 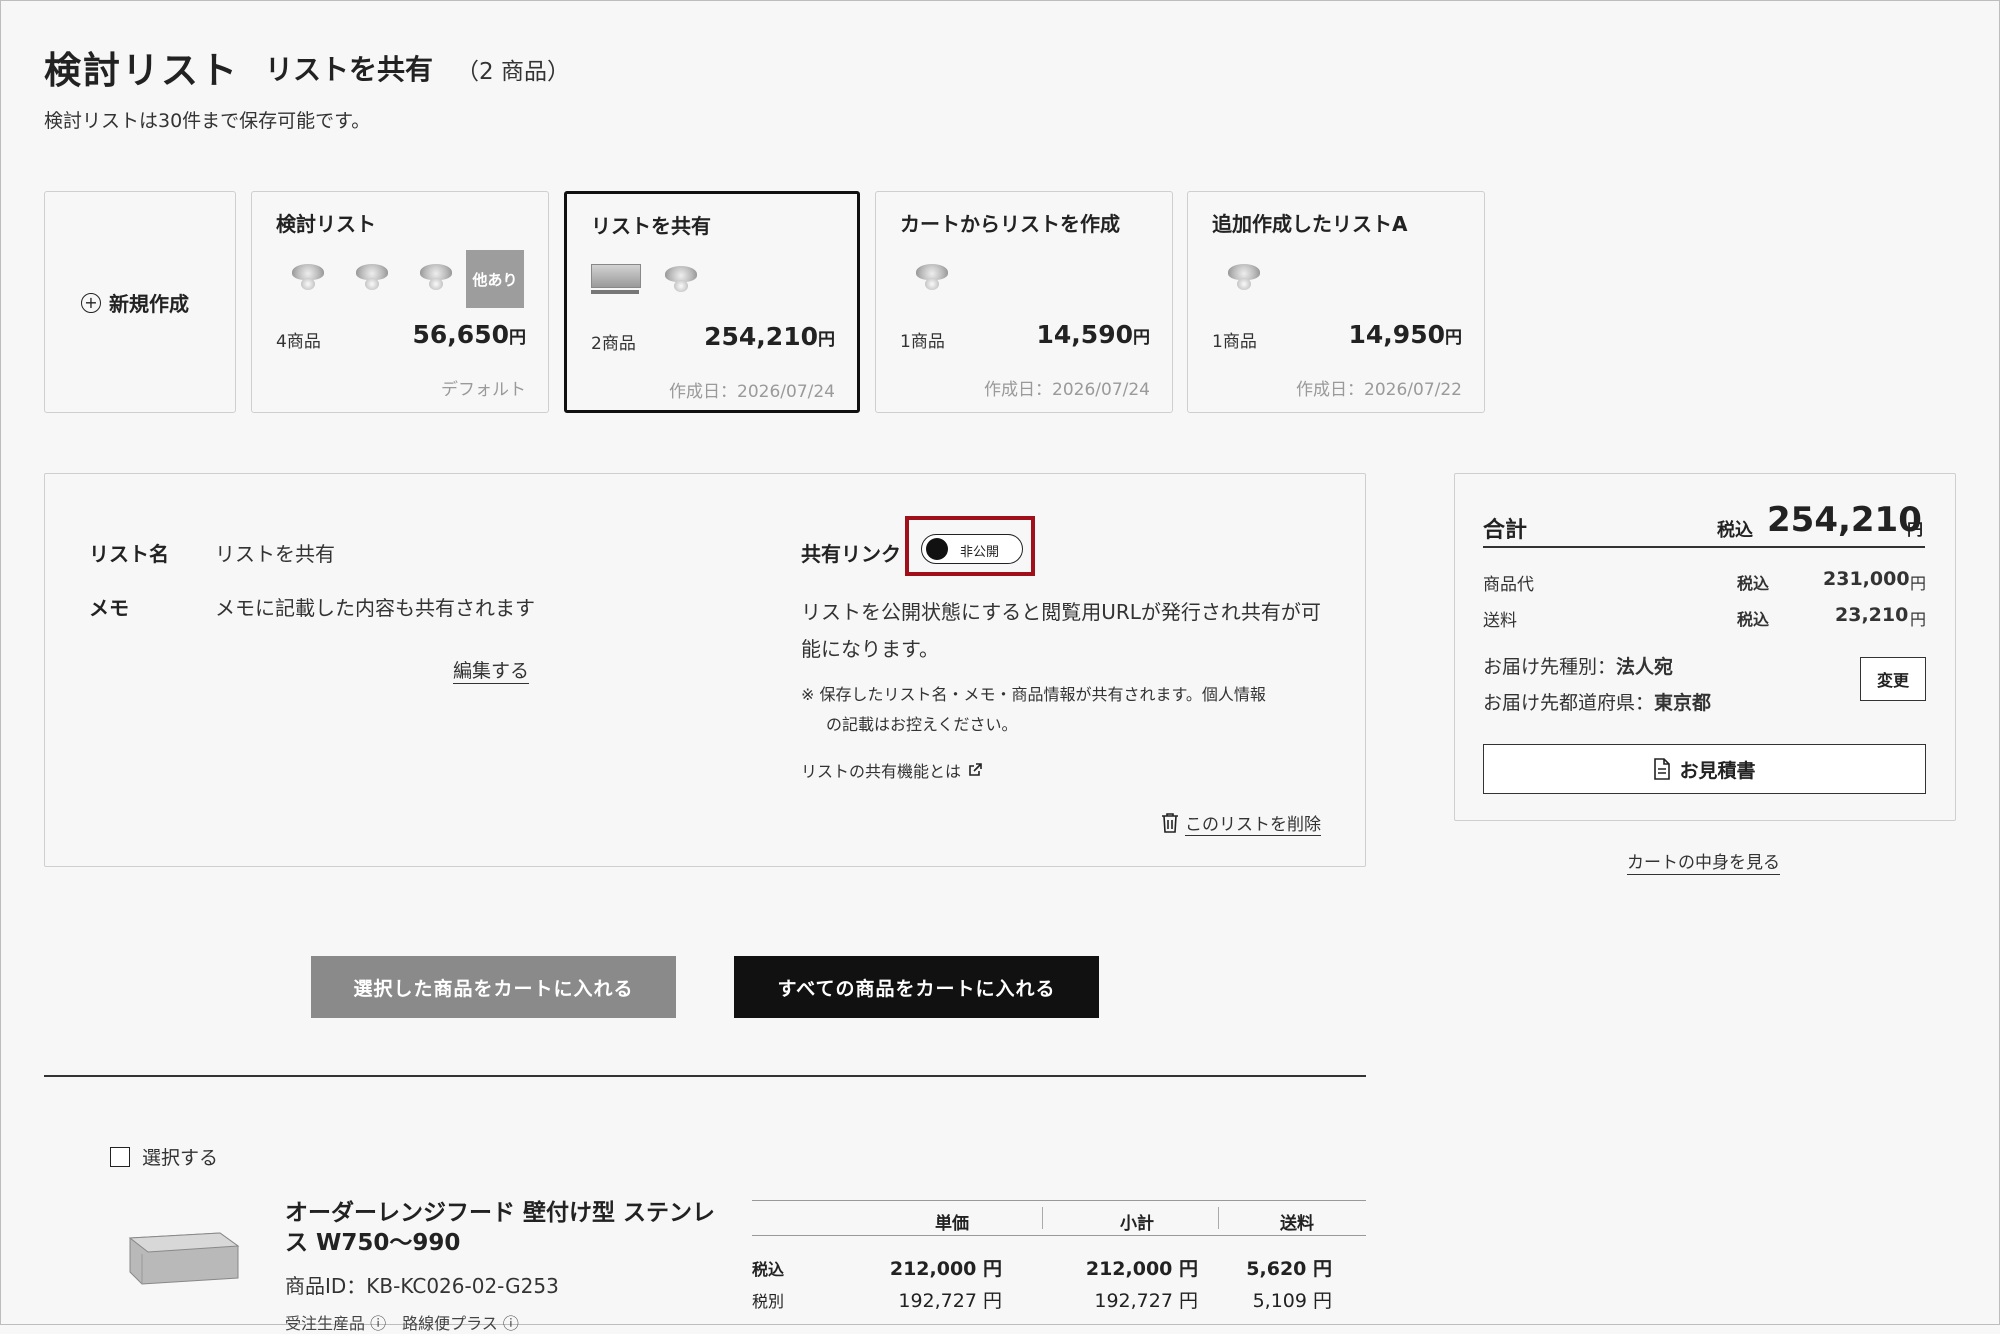 What do you see at coordinates (1292, 1301) in the screenshot?
I see `shipping-tax-ex: 5,109 円` at bounding box center [1292, 1301].